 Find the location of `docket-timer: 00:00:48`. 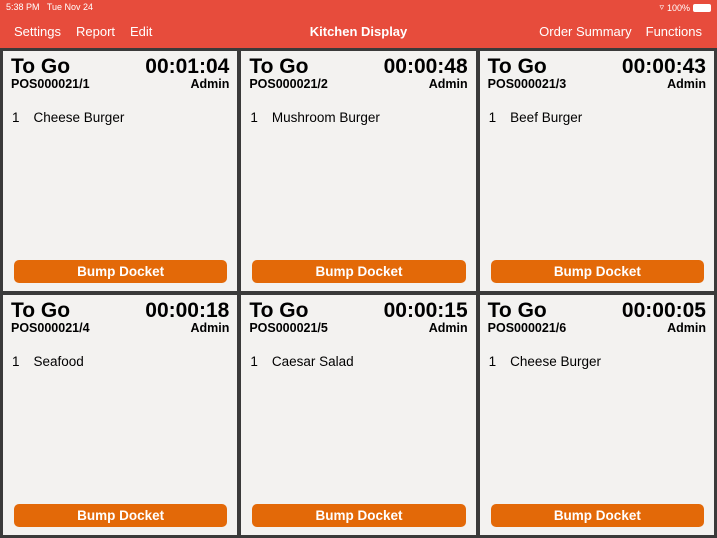

docket-timer: 00:00:48 is located at coordinates (425, 66).